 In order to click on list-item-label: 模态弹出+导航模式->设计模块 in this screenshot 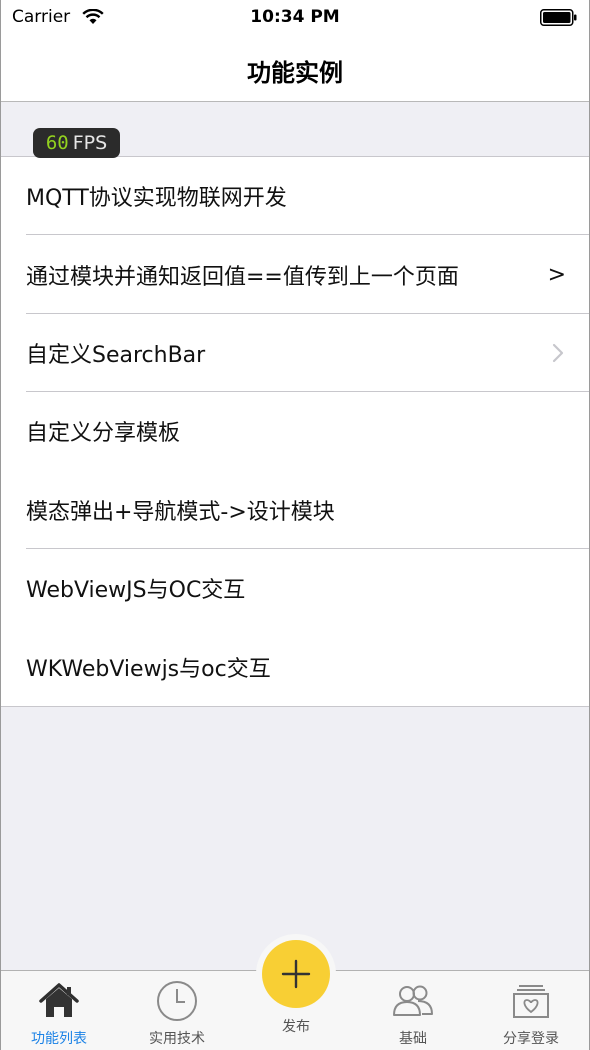, I will do `click(180, 512)`.